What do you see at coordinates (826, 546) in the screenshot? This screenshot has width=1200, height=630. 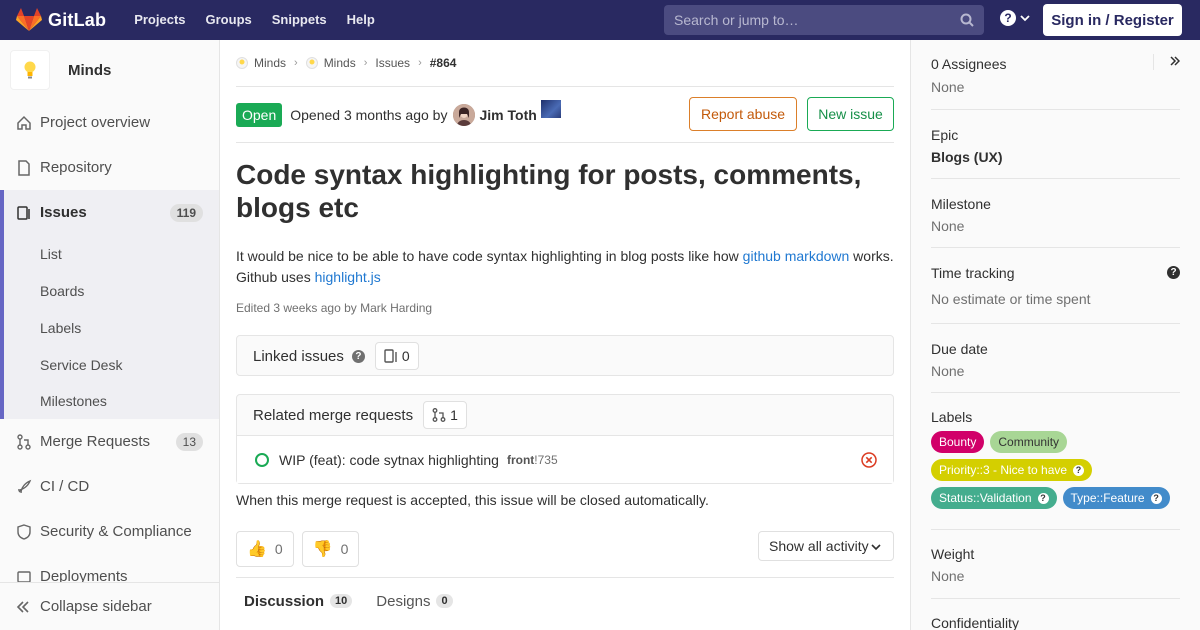 I see `activity-filter-dropdown: Show all activity` at bounding box center [826, 546].